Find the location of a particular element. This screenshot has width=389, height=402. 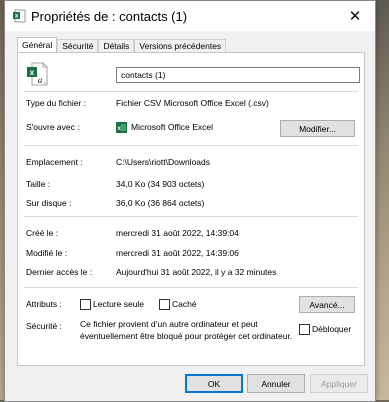

location-value: C:\Users\riott\Downloads is located at coordinates (163, 162).